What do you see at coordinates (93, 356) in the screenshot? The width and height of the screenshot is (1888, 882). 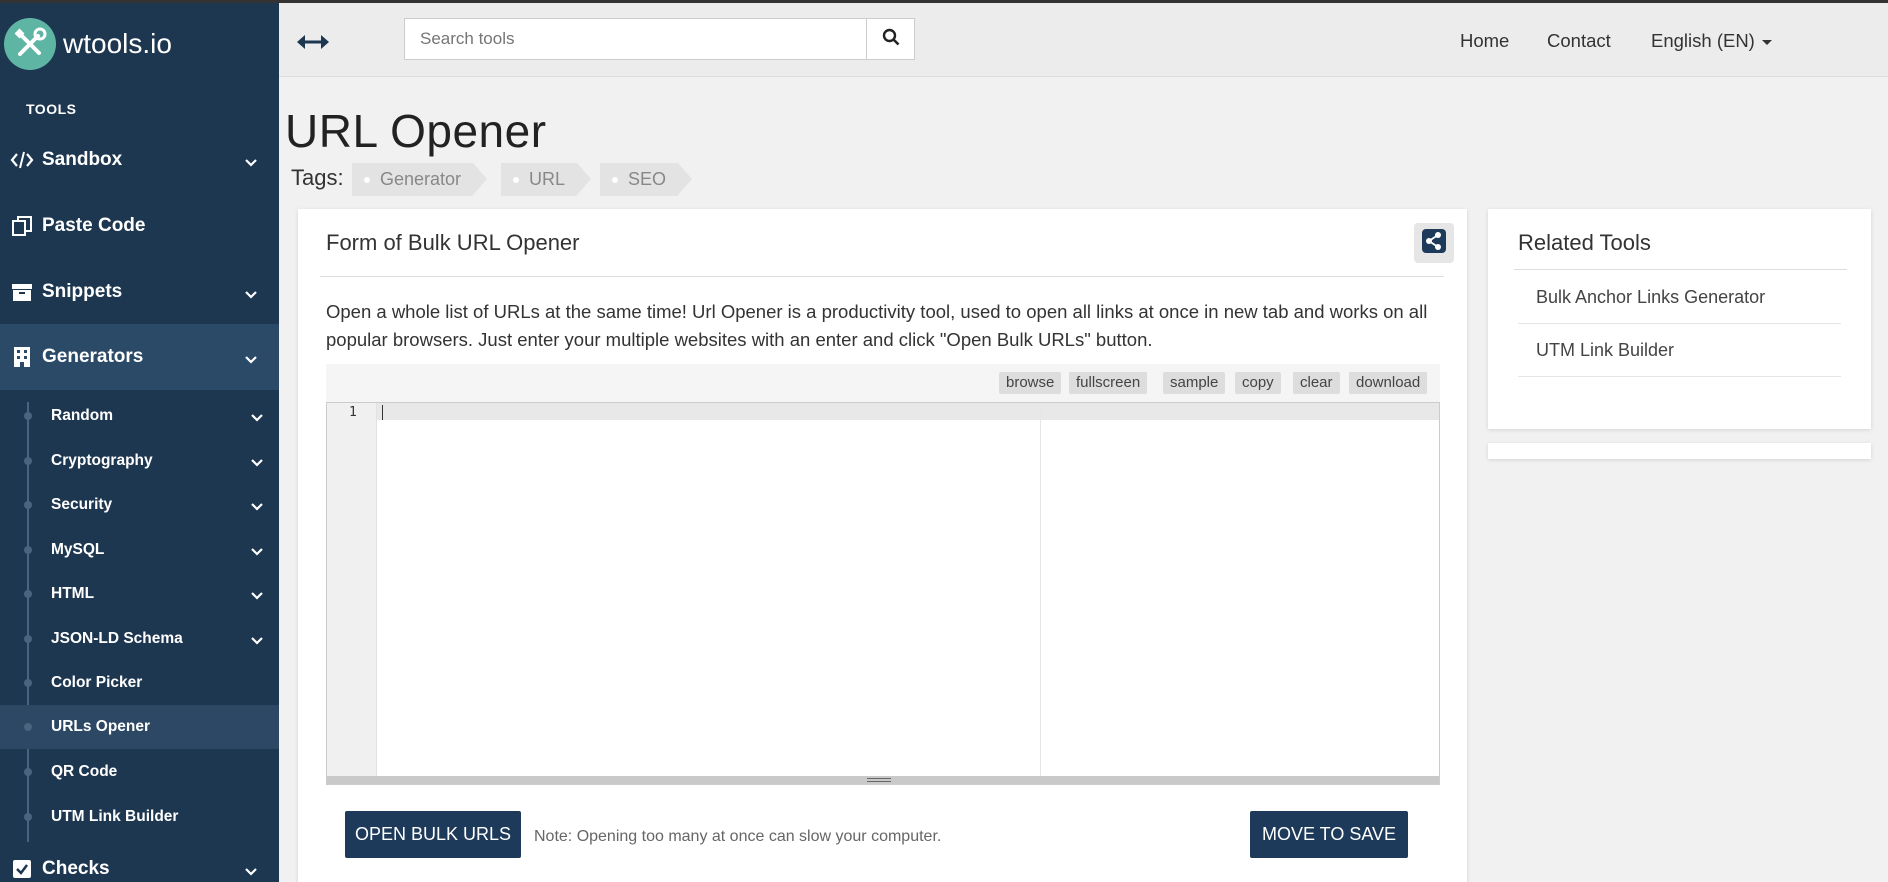 I see `sidebar-item-label: Generators` at bounding box center [93, 356].